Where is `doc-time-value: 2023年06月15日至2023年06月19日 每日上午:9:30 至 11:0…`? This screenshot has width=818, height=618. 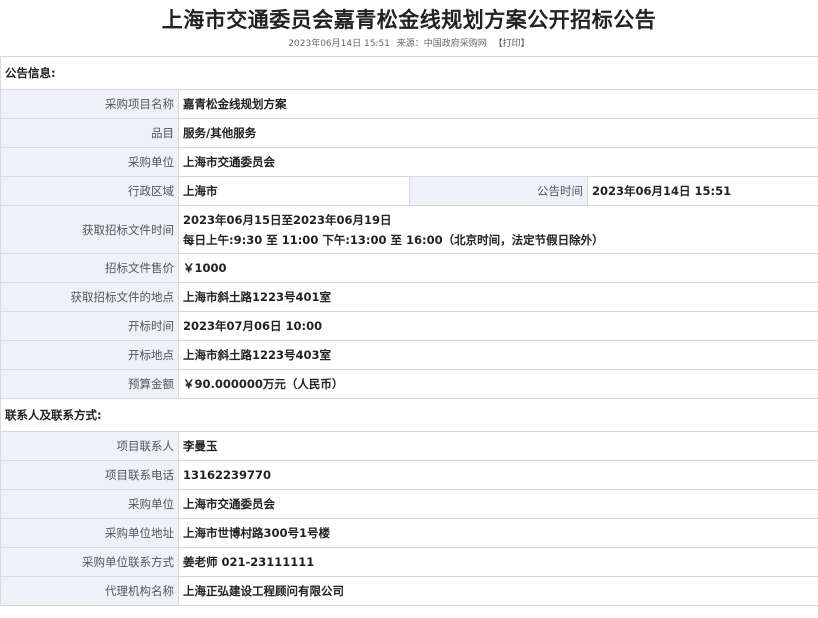 doc-time-value: 2023年06月15日至2023年06月19日 每日上午:9:30 至 11:0… is located at coordinates (497, 229).